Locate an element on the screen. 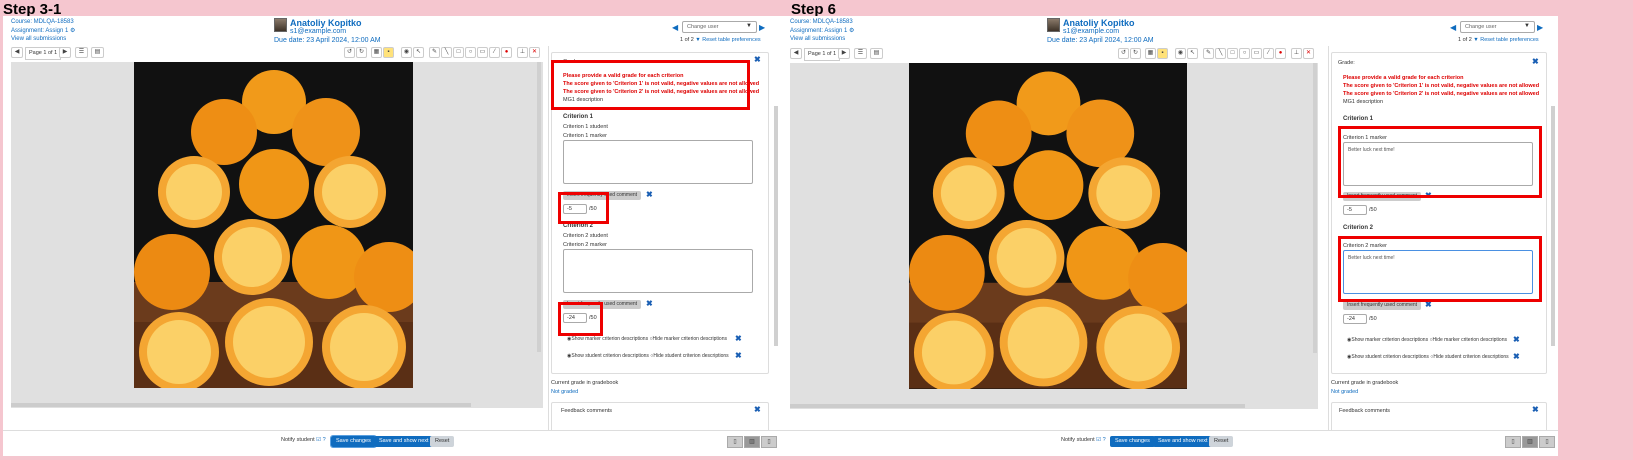 The width and height of the screenshot is (1633, 460). criterion-comment-textarea is located at coordinates (658, 162).